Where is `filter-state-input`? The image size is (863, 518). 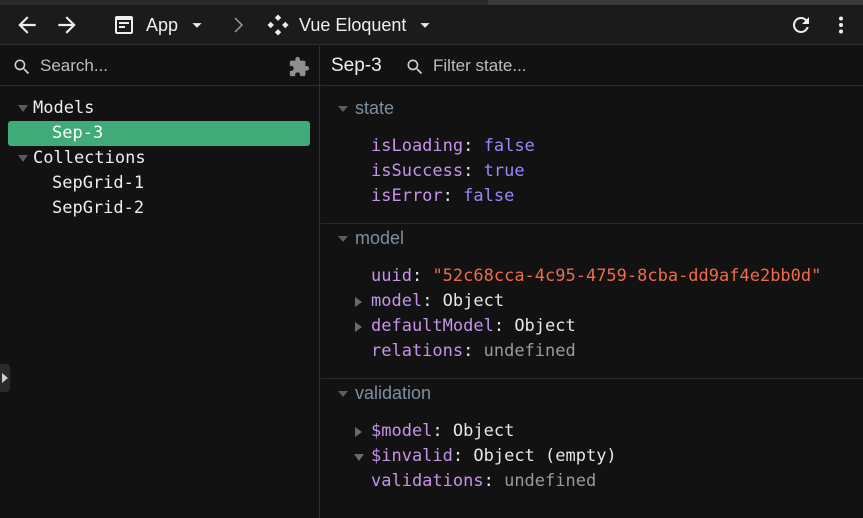
filter-state-input is located at coordinates (583, 66).